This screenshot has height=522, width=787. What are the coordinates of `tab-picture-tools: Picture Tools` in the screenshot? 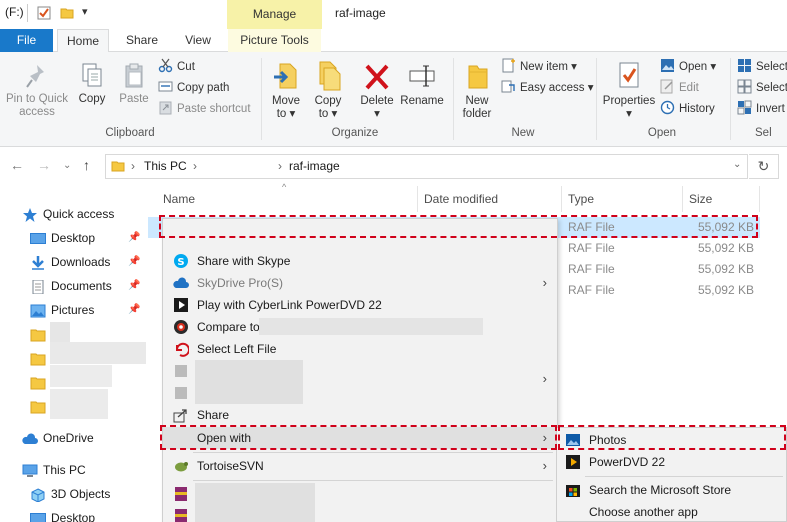 It's located at (274, 40).